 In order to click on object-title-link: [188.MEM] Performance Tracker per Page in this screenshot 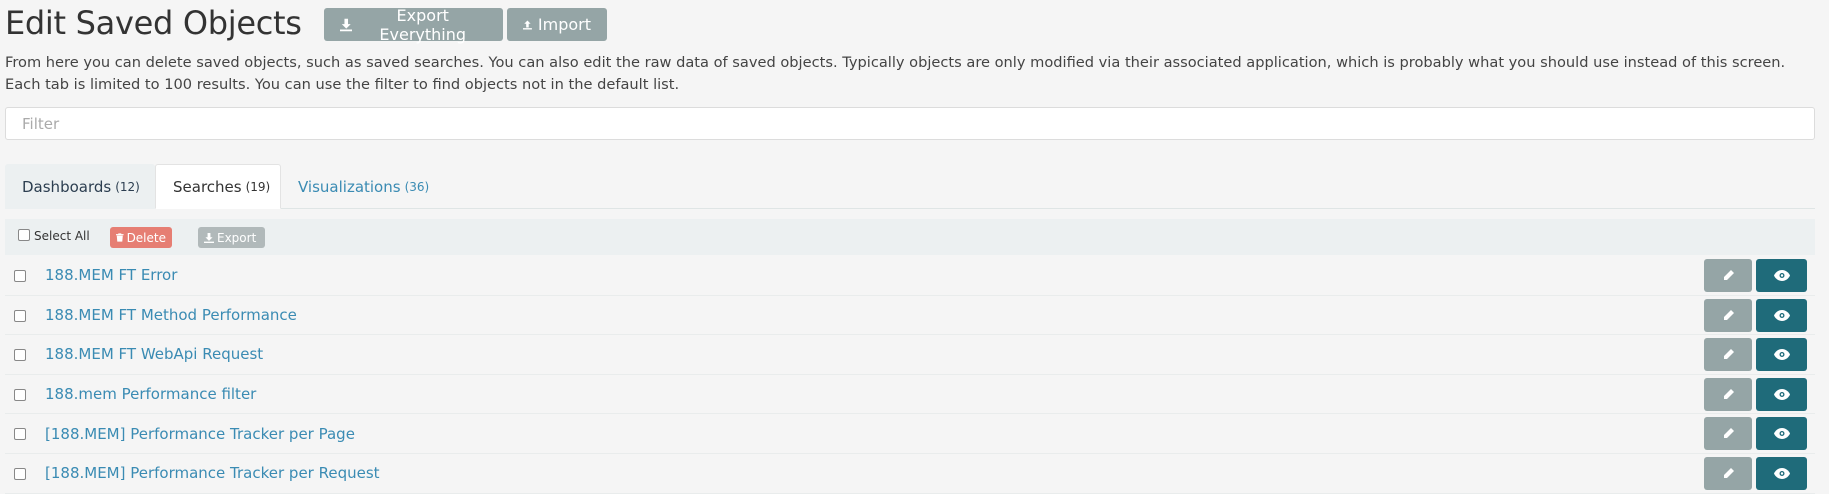, I will do `click(200, 434)`.